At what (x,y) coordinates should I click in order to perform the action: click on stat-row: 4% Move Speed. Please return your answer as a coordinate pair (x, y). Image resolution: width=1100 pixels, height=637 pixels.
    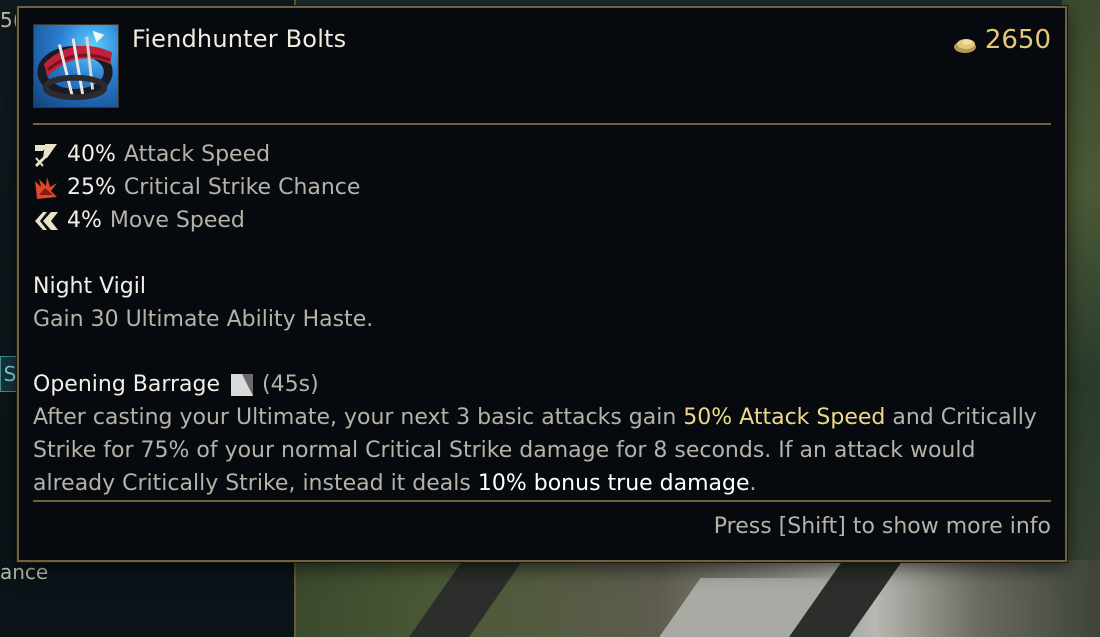
    Looking at the image, I should click on (196, 220).